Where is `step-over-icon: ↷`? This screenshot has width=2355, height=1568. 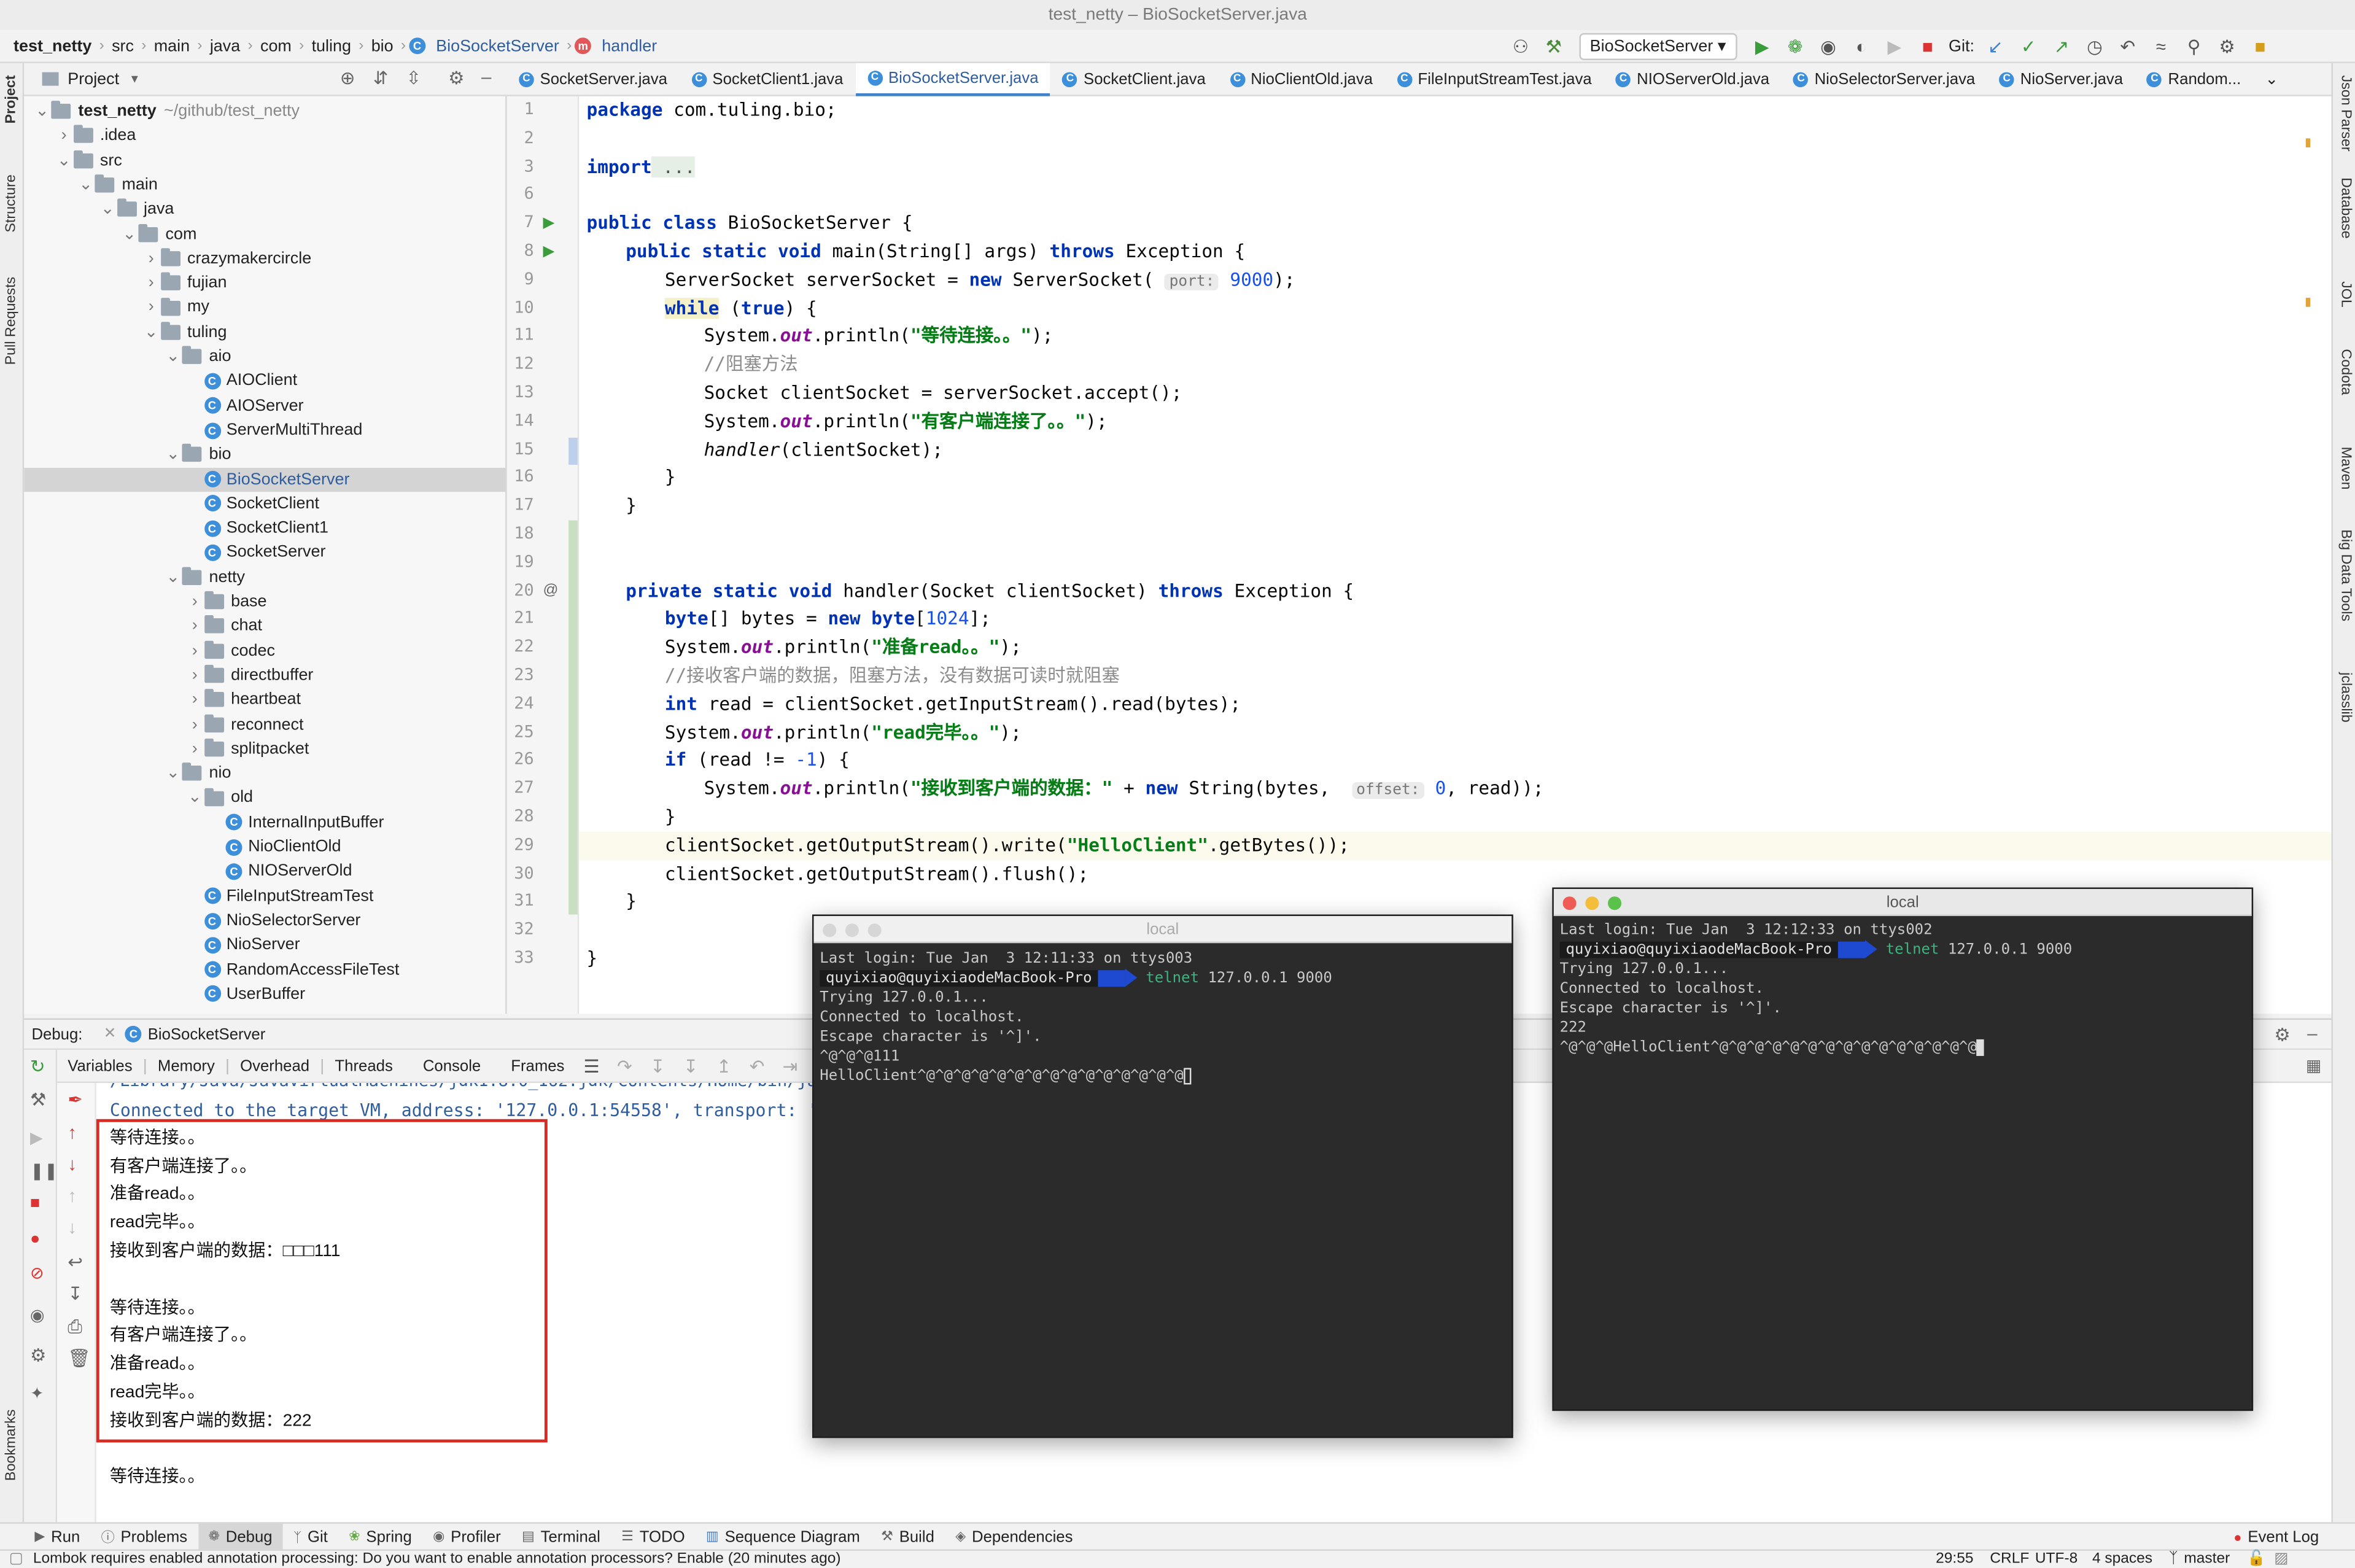
step-over-icon: ↷ is located at coordinates (625, 1065).